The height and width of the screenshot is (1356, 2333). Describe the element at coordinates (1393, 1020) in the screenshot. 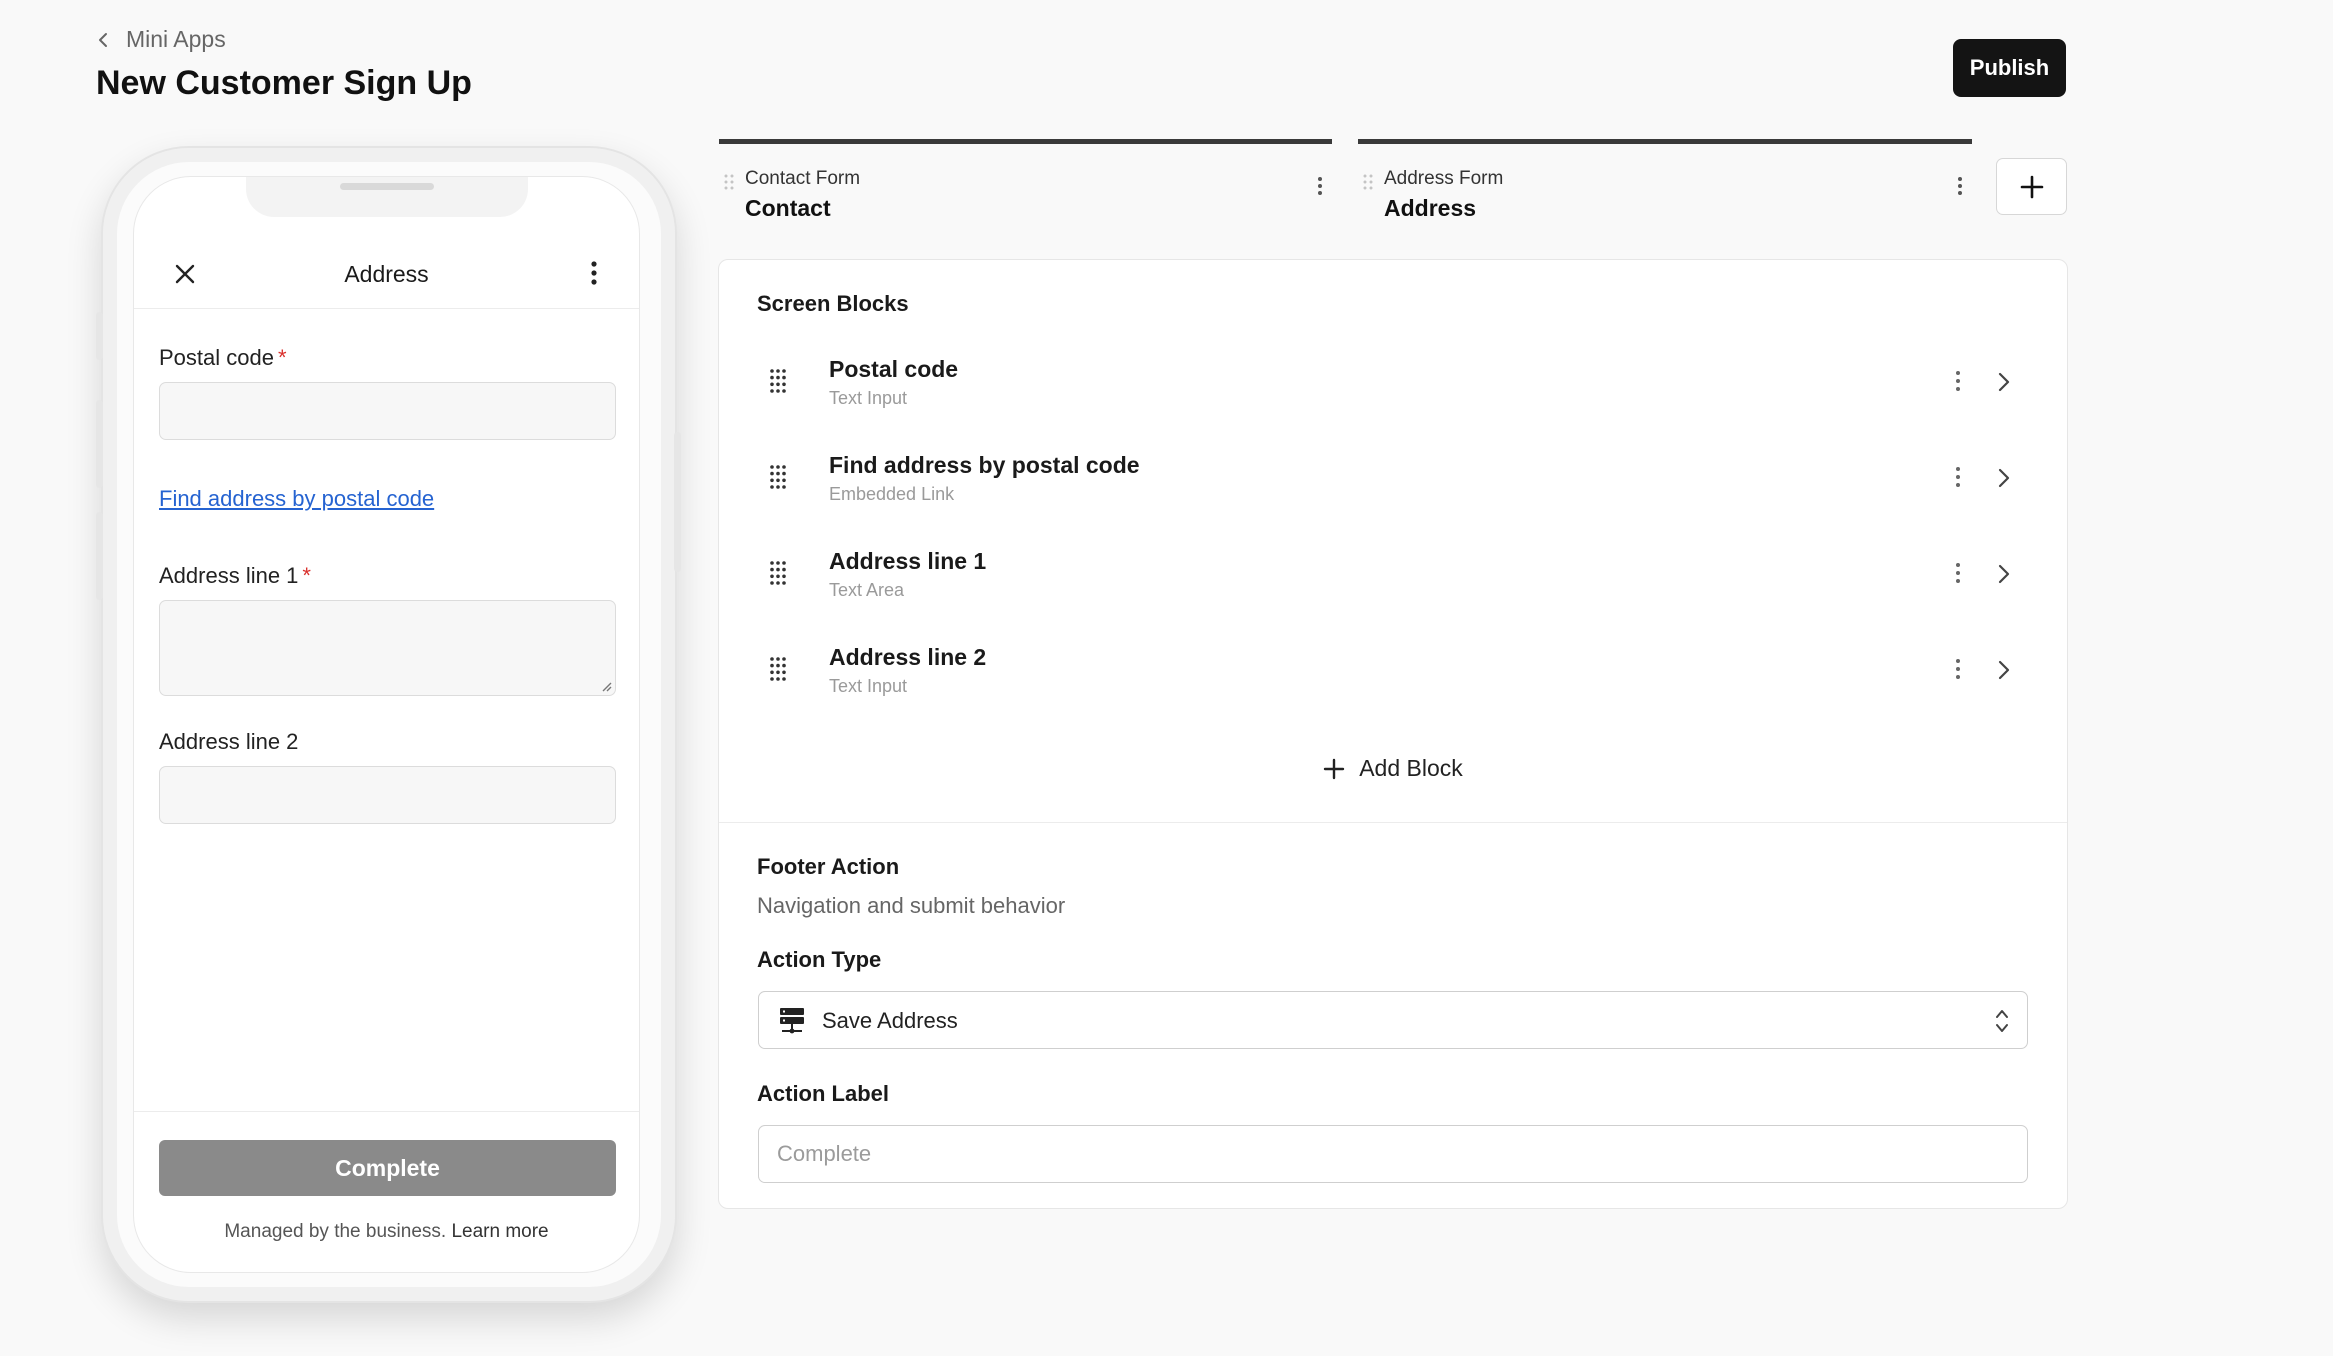

I see `action-type-select: Save Address` at that location.